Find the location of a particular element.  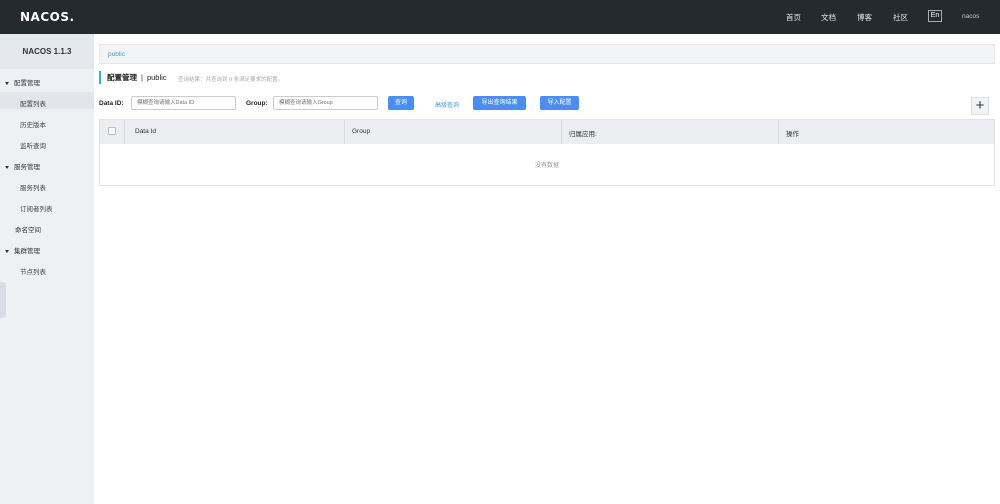

select-all-checkbox is located at coordinates (112, 131).